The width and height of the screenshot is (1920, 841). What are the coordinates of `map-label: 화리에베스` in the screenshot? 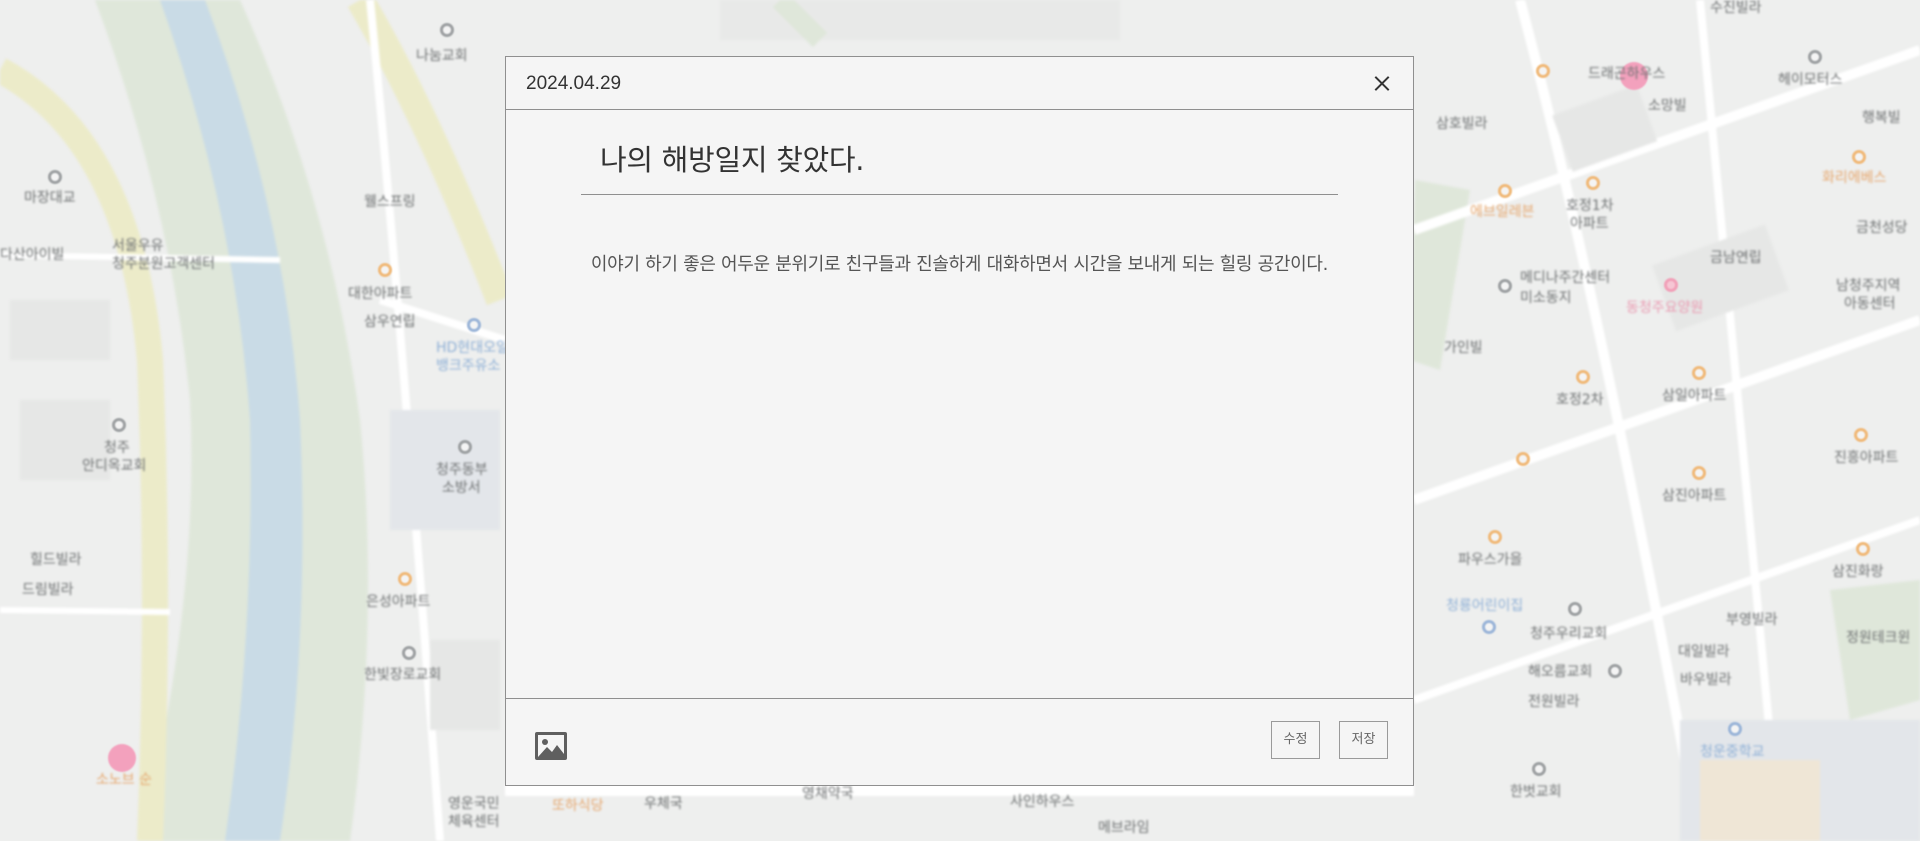 It's located at (1854, 178).